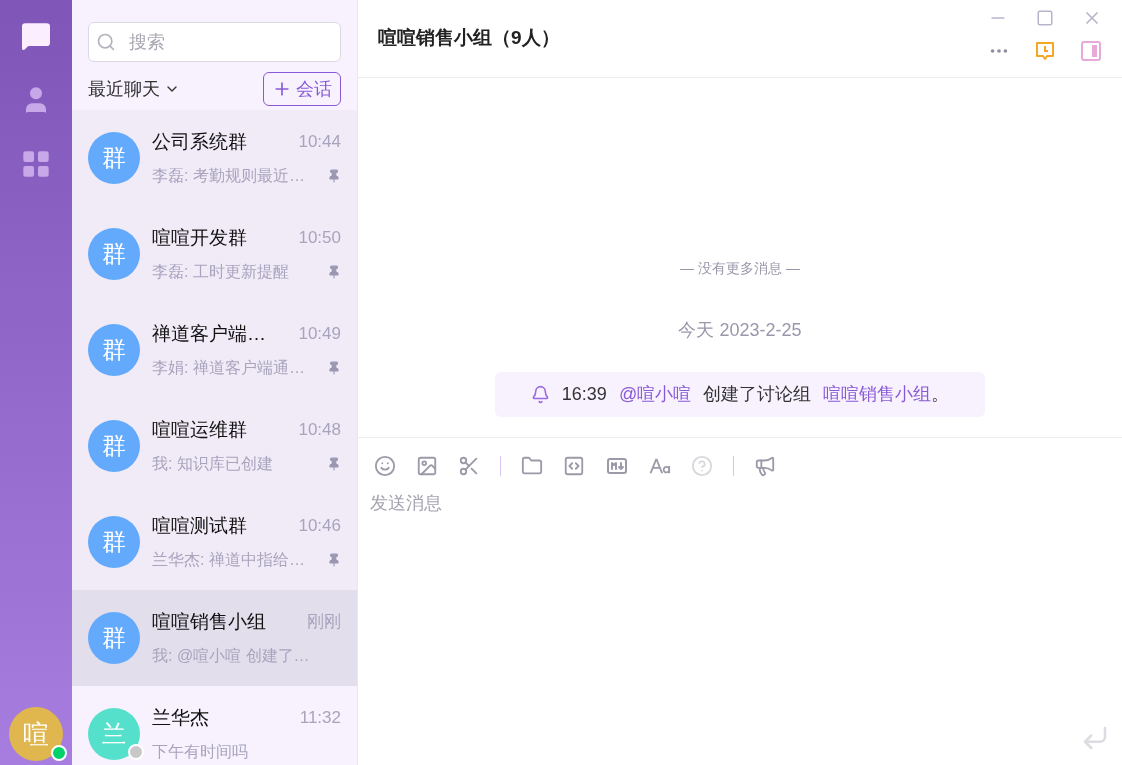  Describe the element at coordinates (319, 526) in the screenshot. I see `conversation-time: 10:46` at that location.